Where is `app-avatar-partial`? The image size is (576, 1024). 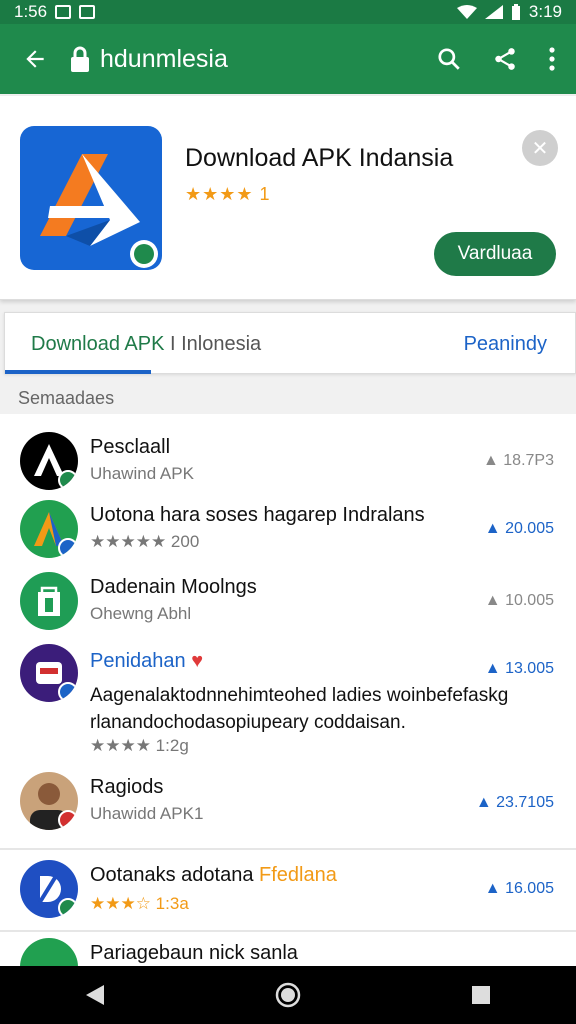
app-avatar-partial is located at coordinates (49, 952).